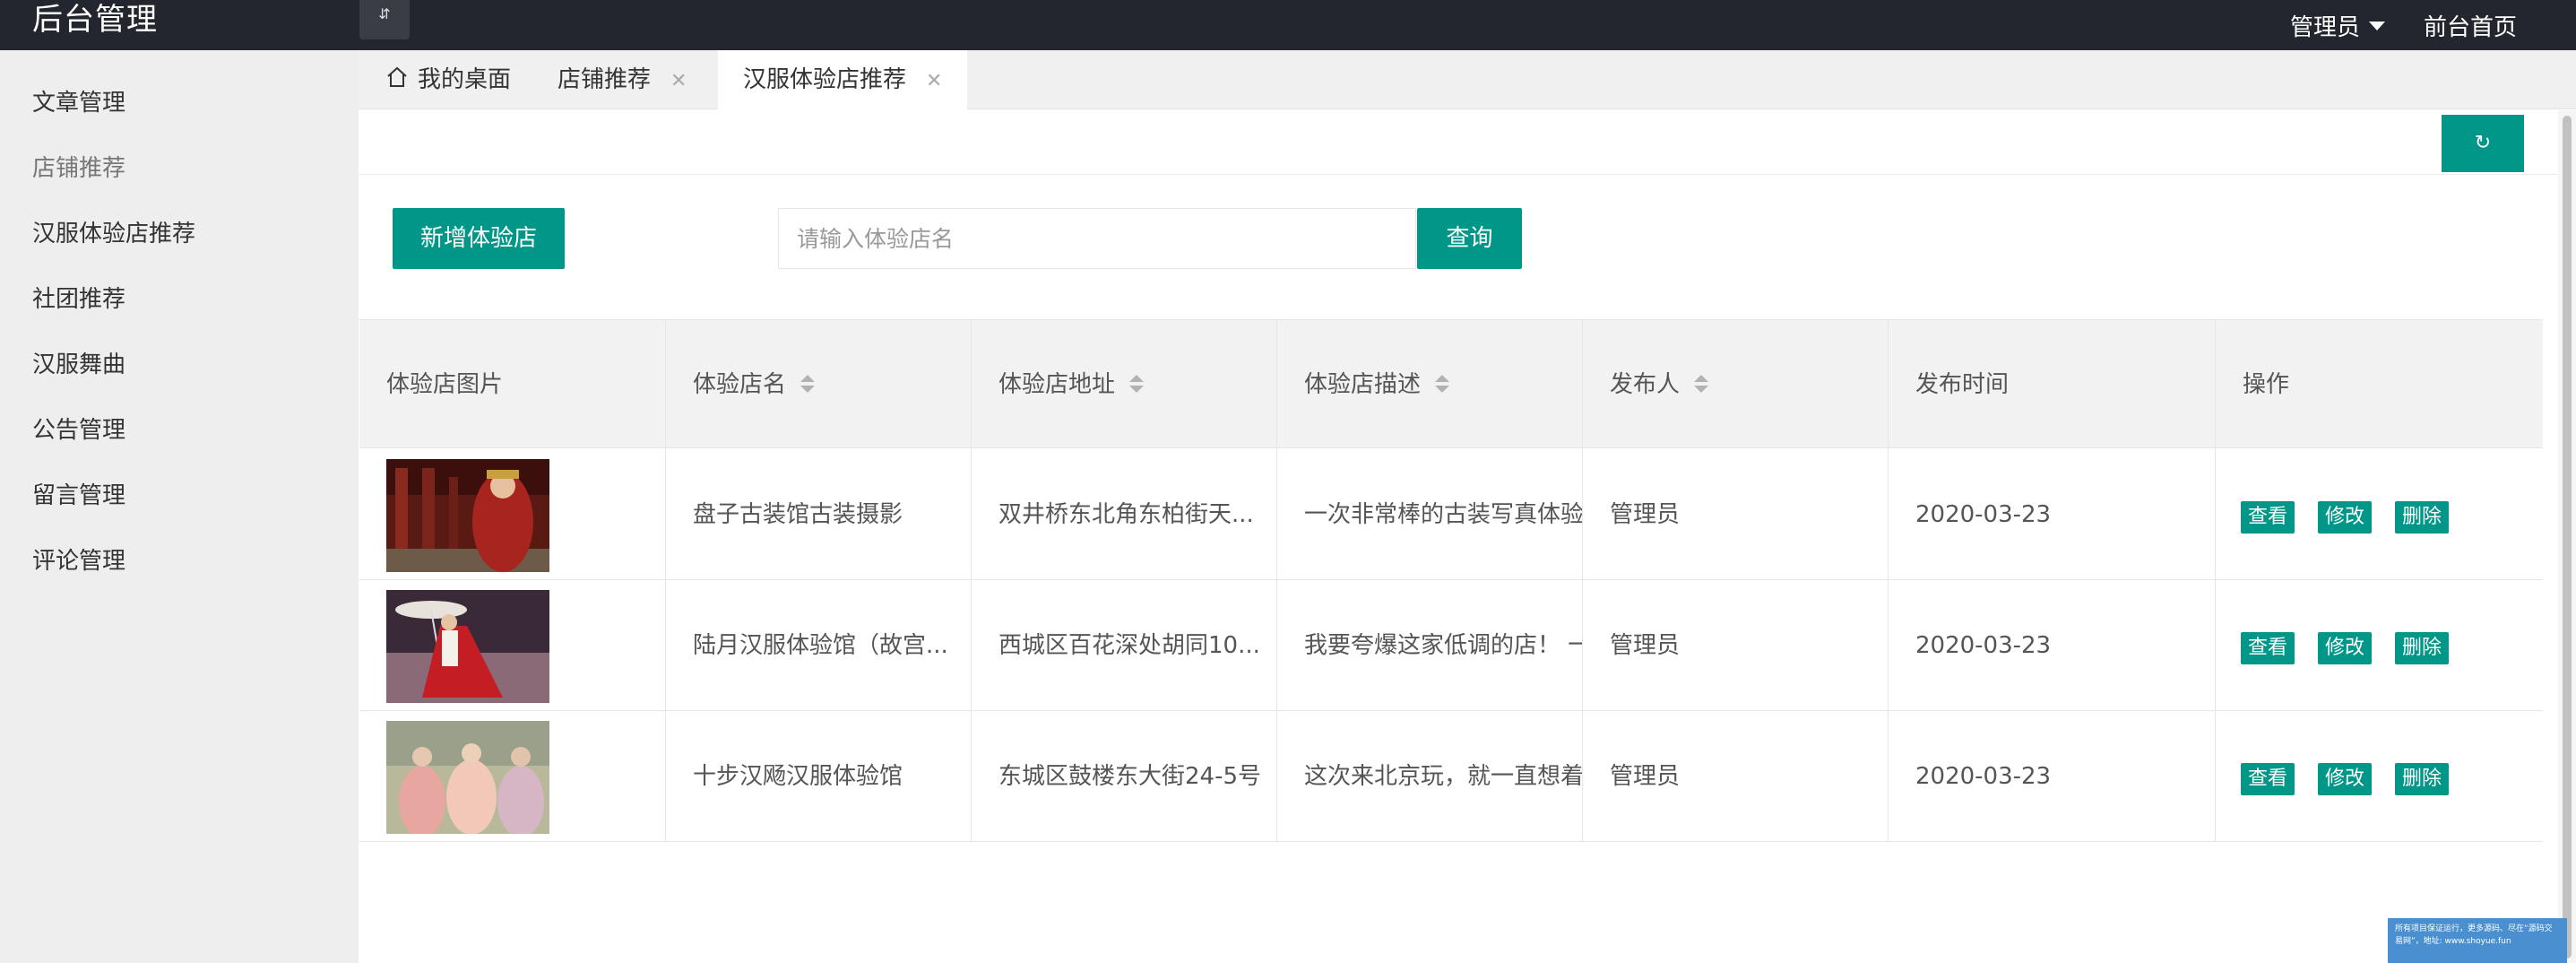 Image resolution: width=2576 pixels, height=963 pixels. I want to click on top-header: 后台管理 ⇵ 管理员 前台首页, so click(1288, 25).